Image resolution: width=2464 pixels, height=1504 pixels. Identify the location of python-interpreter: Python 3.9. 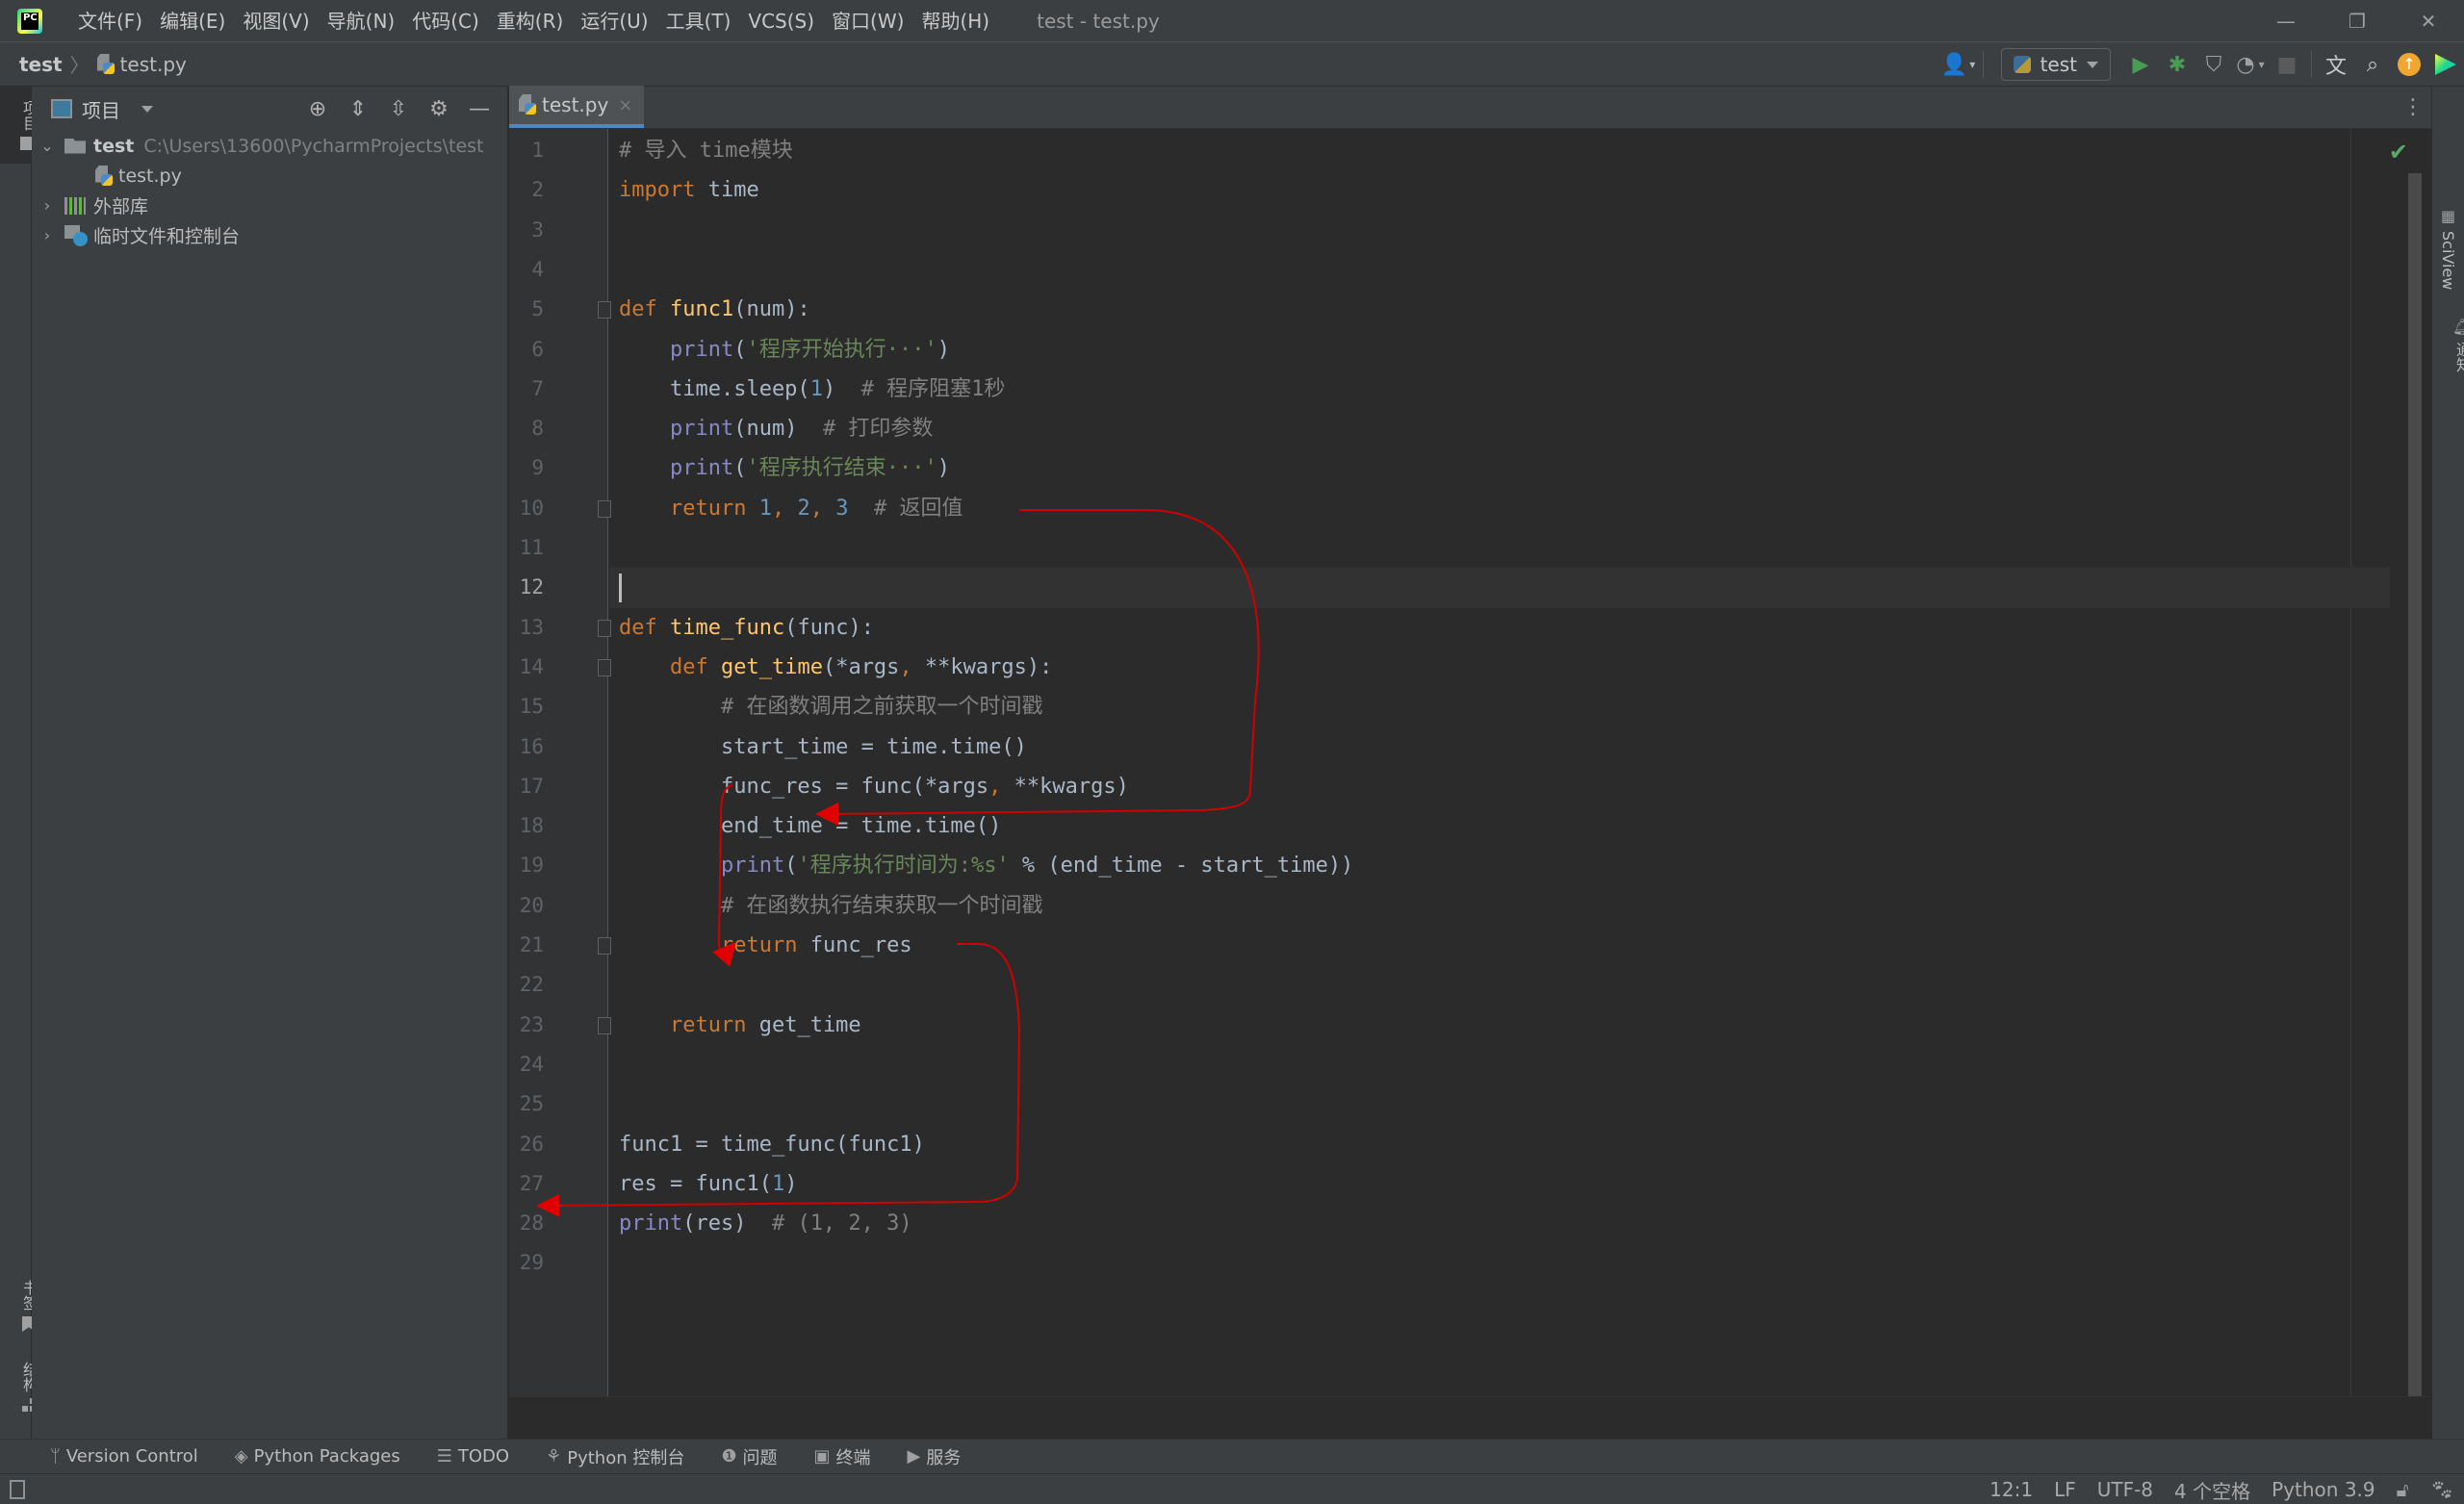
(2323, 1489).